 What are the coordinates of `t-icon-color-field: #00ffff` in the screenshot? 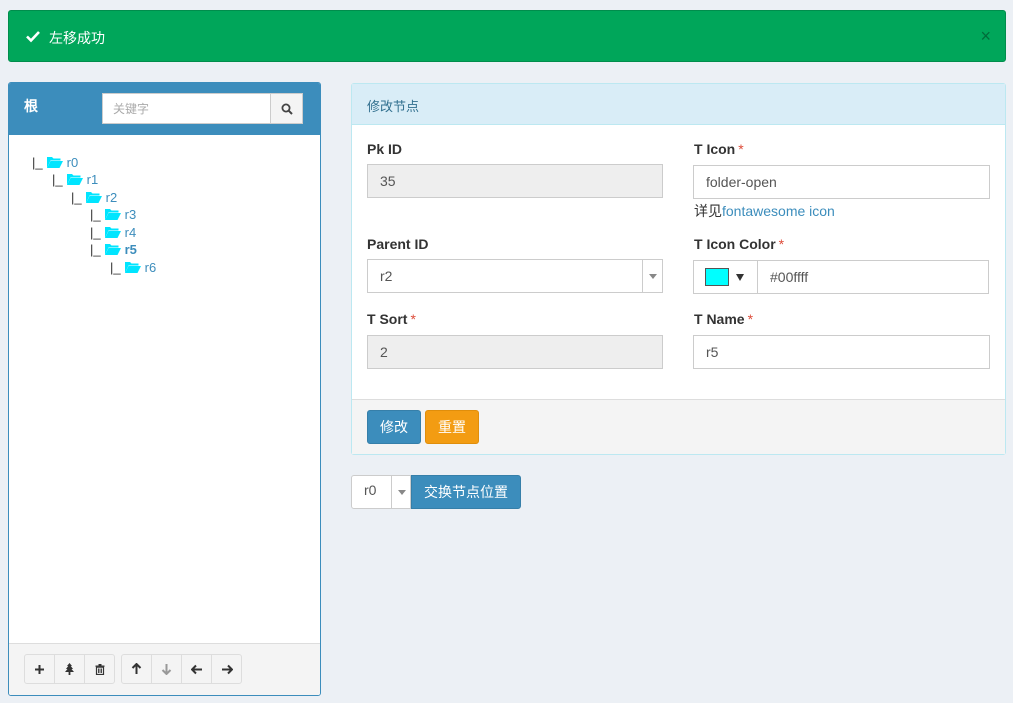 It's located at (841, 277).